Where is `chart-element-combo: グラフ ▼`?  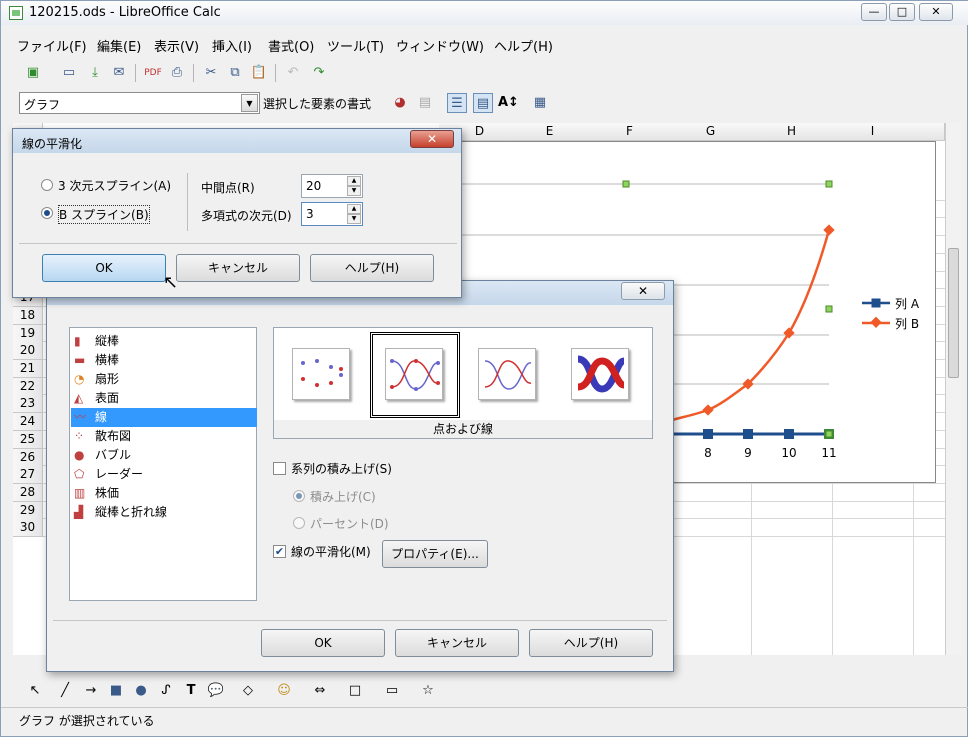 chart-element-combo: グラフ ▼ is located at coordinates (139, 103).